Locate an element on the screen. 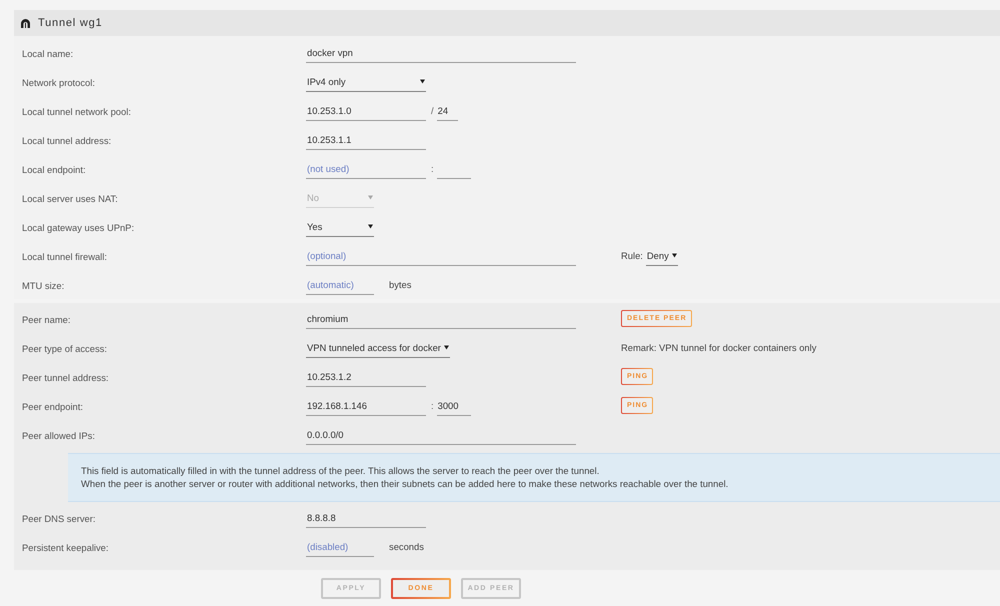 Image resolution: width=1000 pixels, height=606 pixels. address-field: 10.253.1.0 is located at coordinates (366, 110).